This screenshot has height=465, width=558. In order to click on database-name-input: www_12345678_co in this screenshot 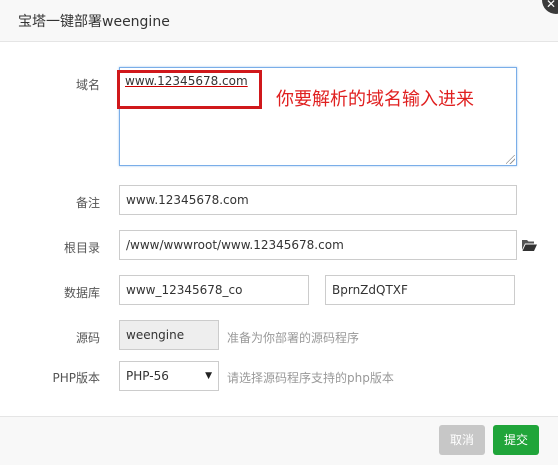, I will do `click(214, 290)`.